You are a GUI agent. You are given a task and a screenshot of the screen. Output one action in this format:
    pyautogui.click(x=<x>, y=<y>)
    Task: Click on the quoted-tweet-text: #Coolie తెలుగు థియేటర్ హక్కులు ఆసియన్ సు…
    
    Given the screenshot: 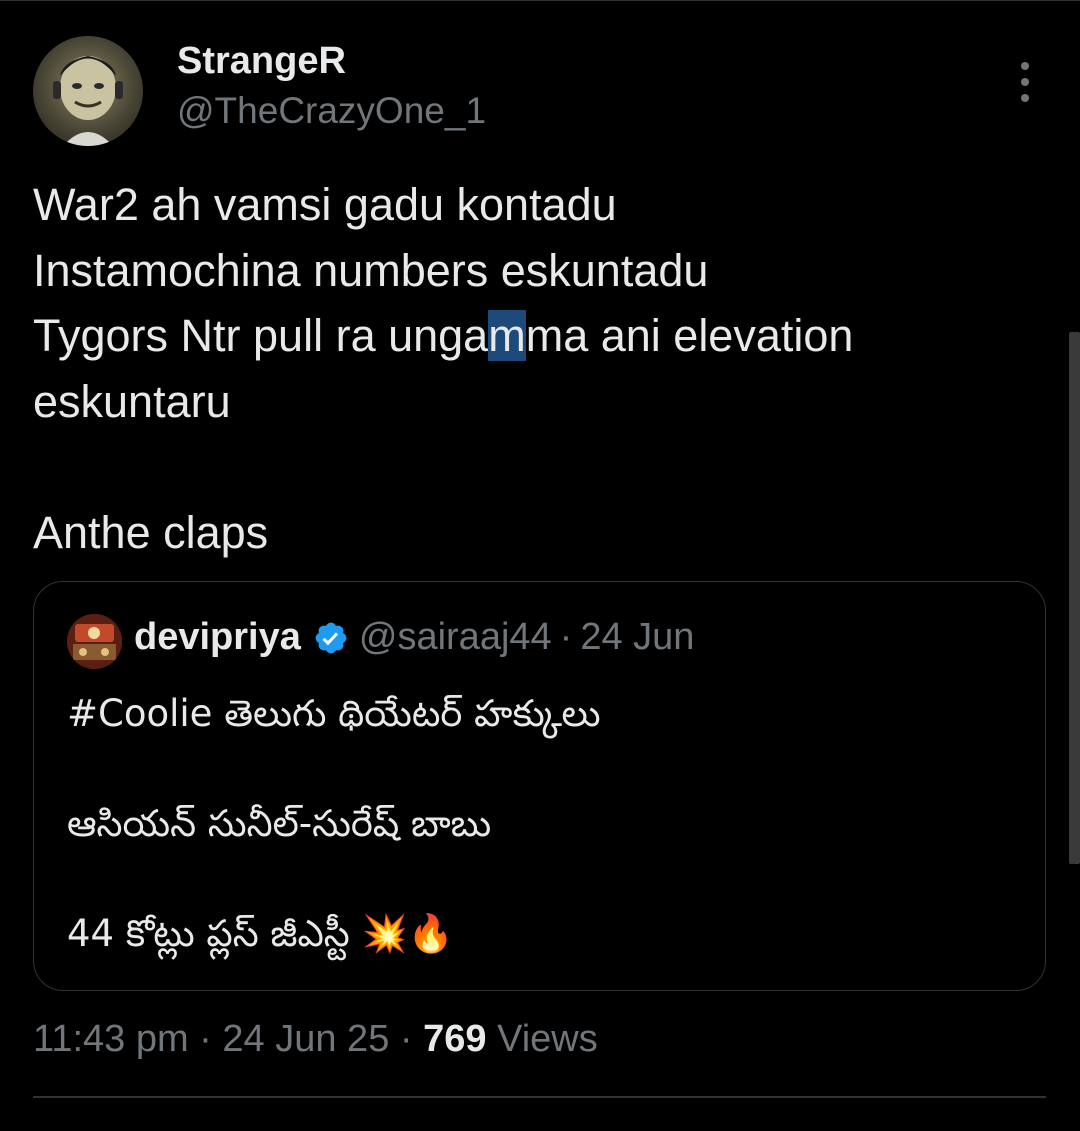 What is the action you would take?
    pyautogui.click(x=334, y=823)
    